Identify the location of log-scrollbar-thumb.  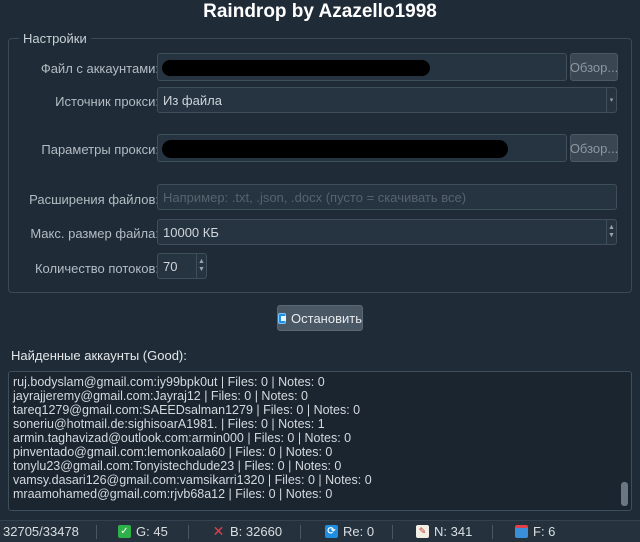
(624, 494).